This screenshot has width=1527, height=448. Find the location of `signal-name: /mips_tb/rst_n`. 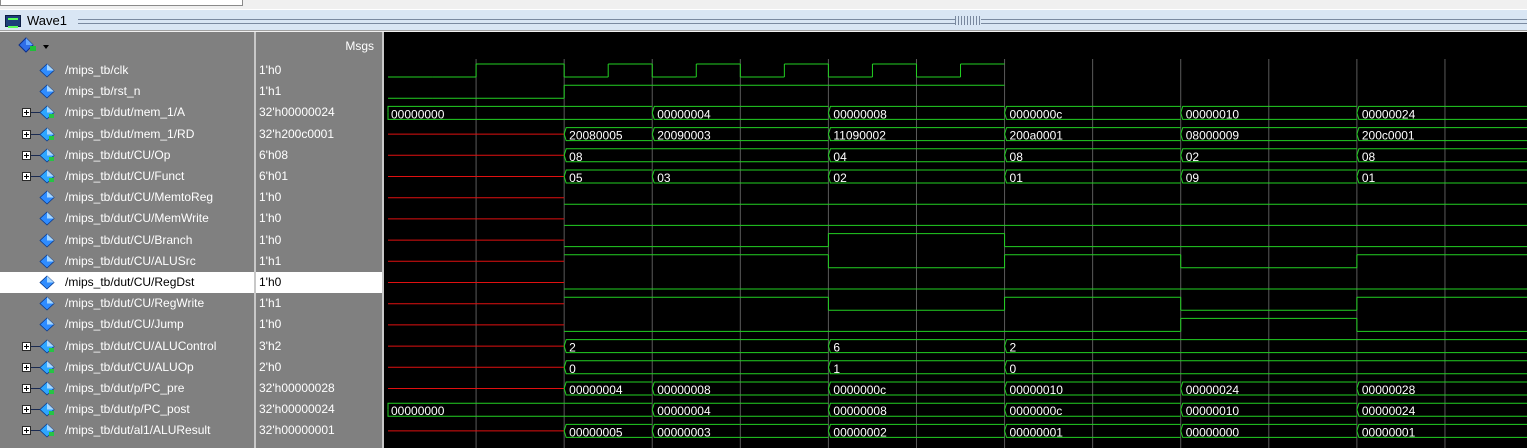

signal-name: /mips_tb/rst_n is located at coordinates (103, 91).